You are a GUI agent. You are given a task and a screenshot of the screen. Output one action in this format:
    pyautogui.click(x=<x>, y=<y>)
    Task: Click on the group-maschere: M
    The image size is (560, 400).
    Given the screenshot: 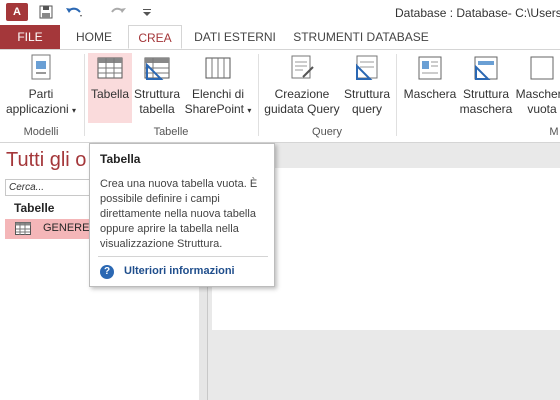 What is the action you would take?
    pyautogui.click(x=554, y=132)
    